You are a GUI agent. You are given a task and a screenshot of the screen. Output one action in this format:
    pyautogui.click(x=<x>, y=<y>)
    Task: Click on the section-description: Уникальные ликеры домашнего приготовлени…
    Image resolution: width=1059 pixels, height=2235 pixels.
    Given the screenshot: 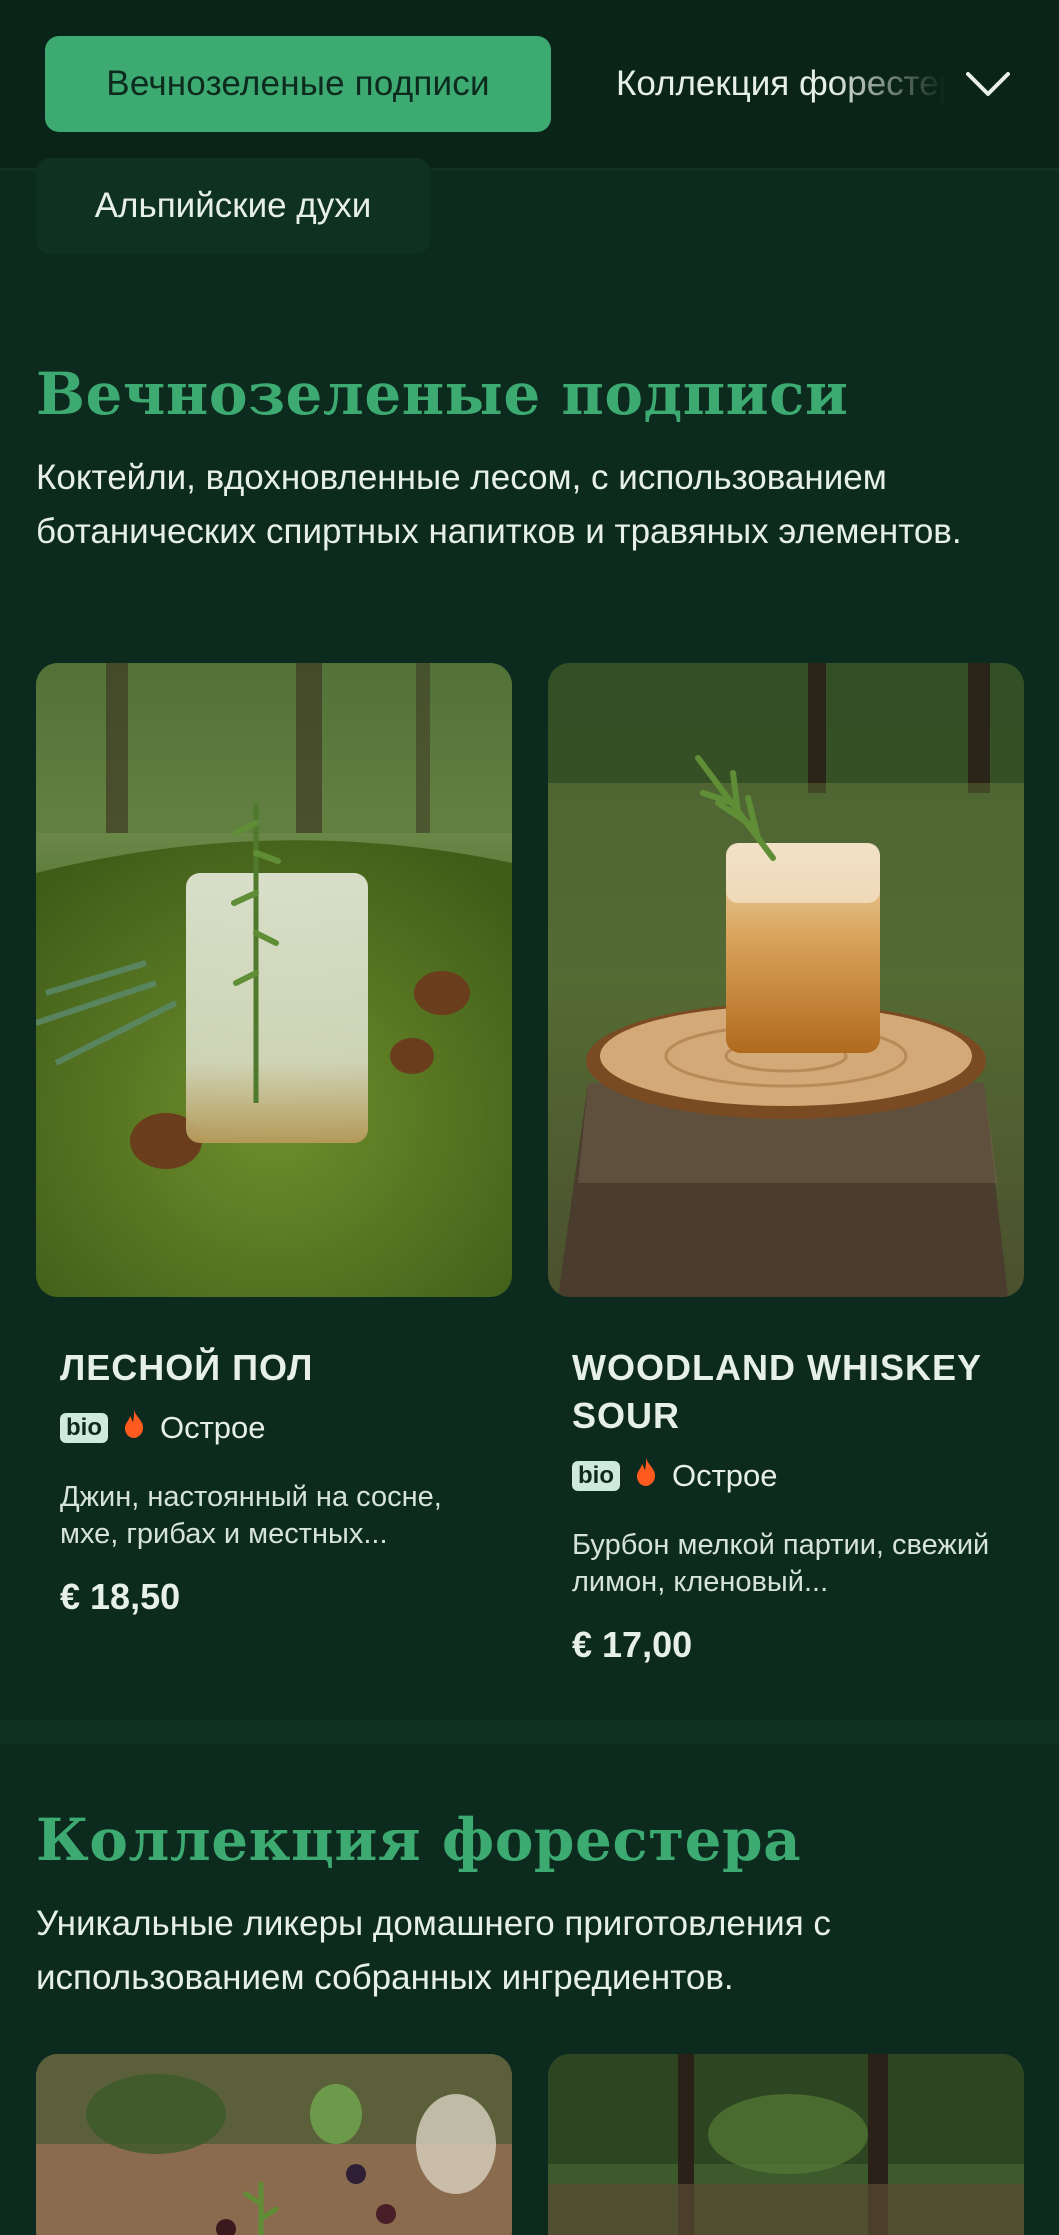 What is the action you would take?
    pyautogui.click(x=433, y=1950)
    